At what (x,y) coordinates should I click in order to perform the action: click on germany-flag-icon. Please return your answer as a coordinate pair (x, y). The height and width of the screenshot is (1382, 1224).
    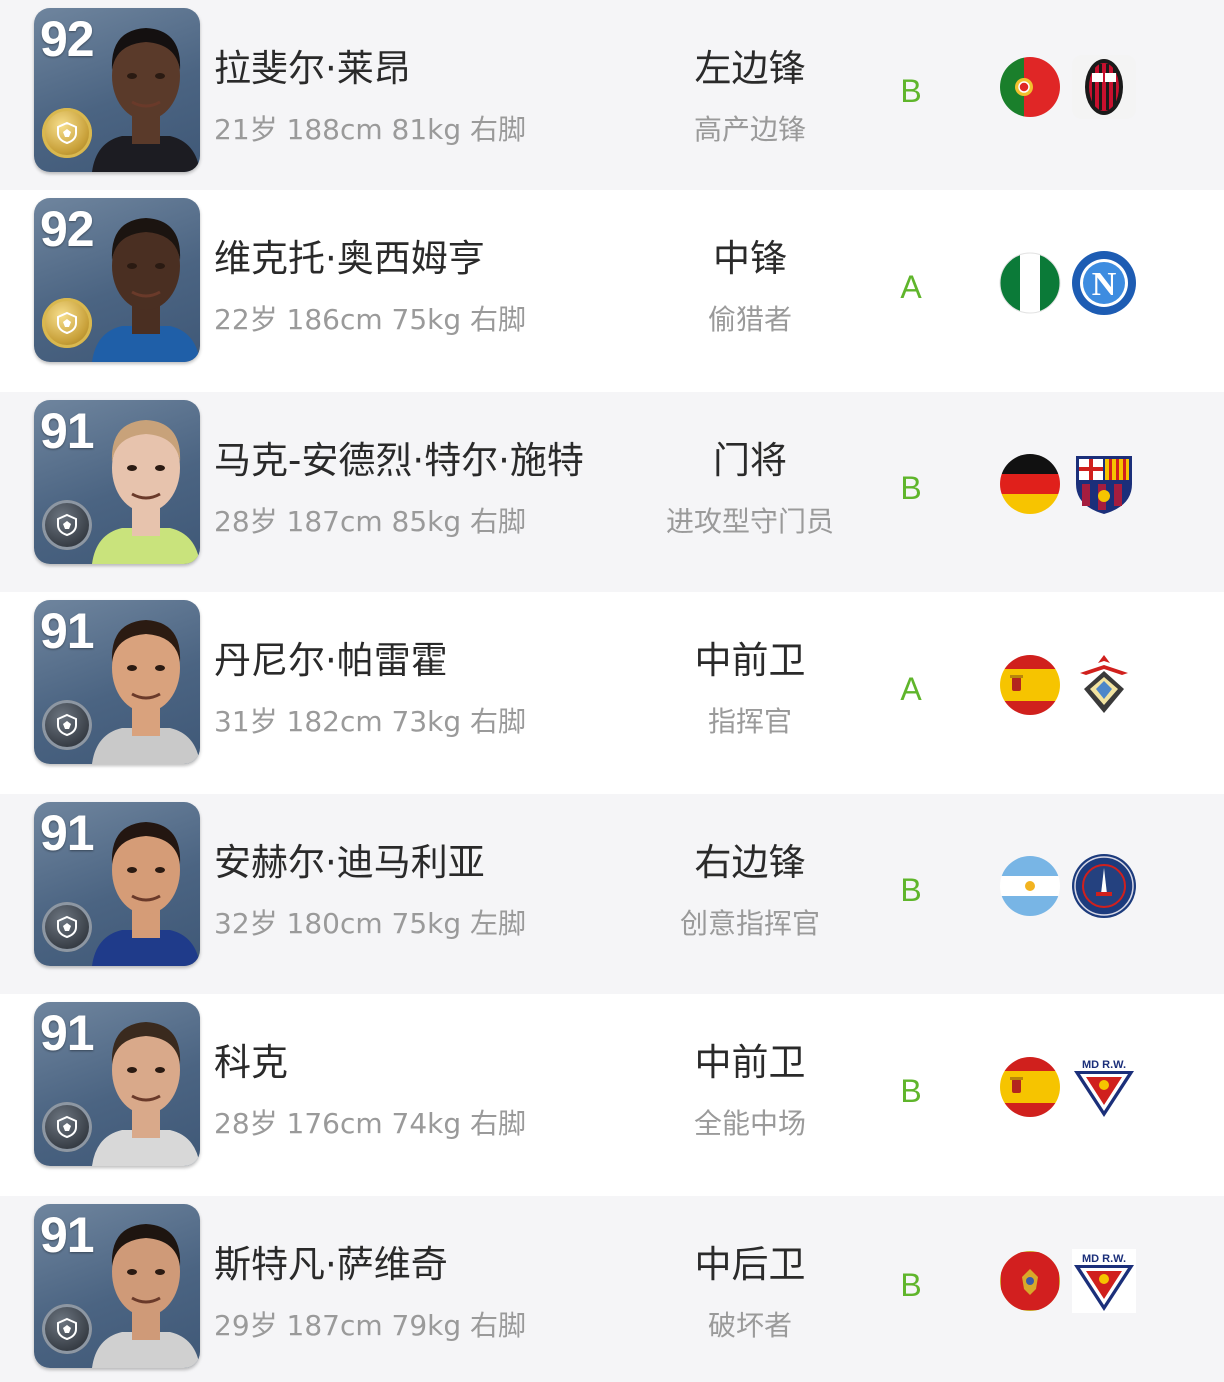
    Looking at the image, I should click on (1030, 484).